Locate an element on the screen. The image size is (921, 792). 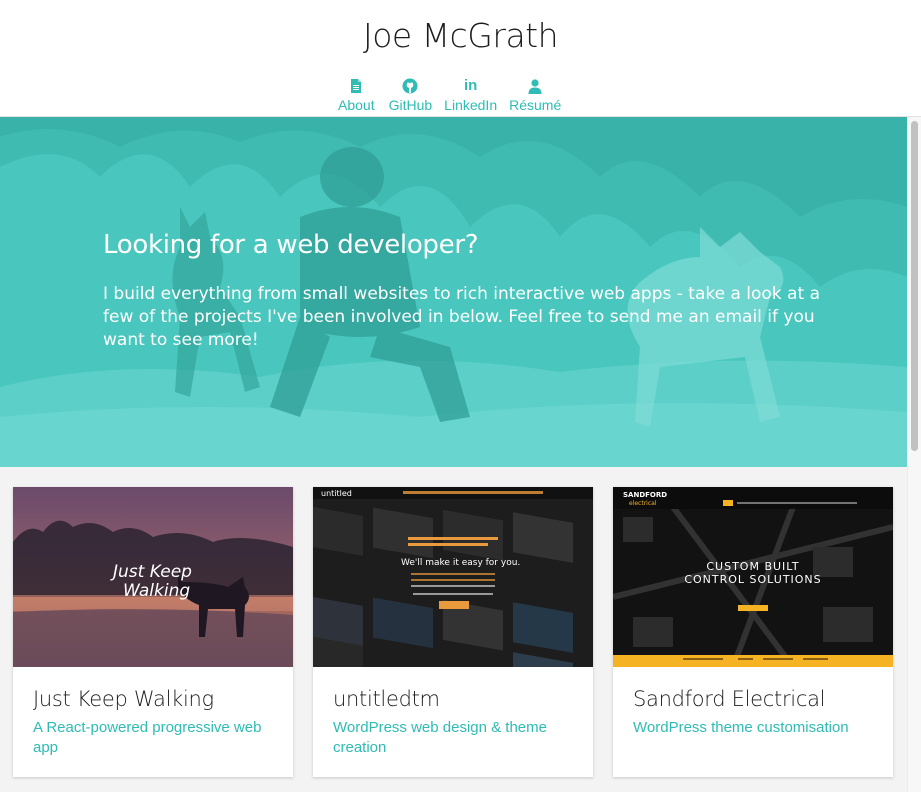
project-thumbnail: untitled We'll make it easy for you. is located at coordinates (453, 577).